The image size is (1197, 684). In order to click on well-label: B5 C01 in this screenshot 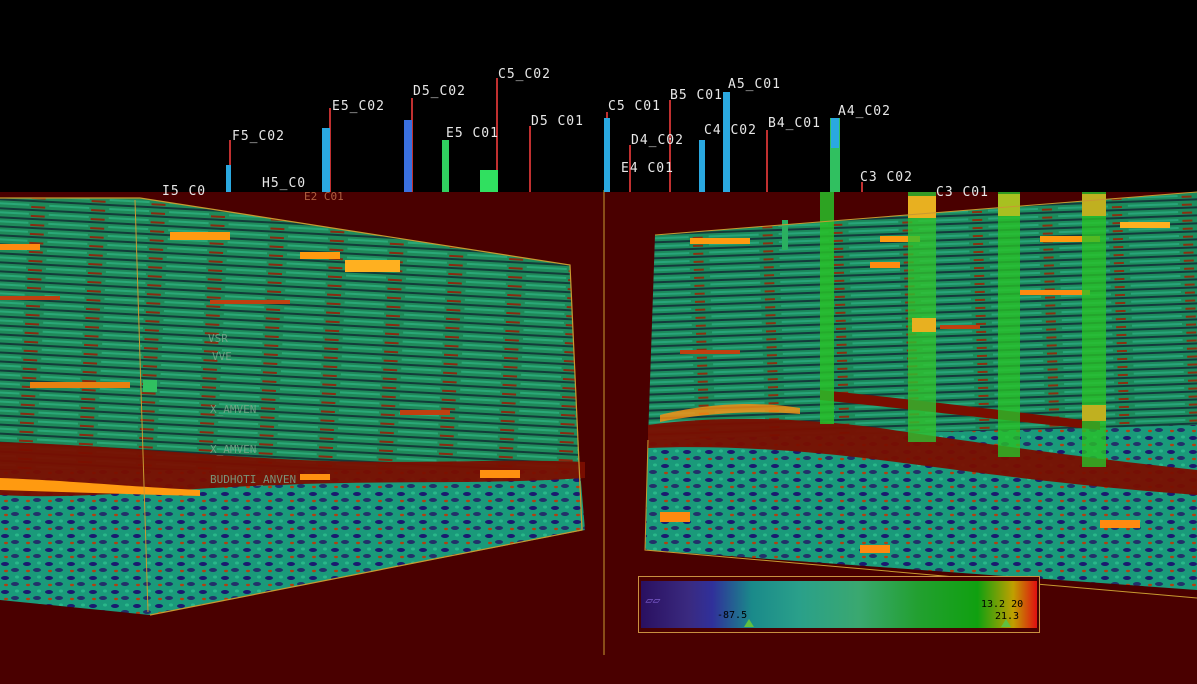, I will do `click(696, 95)`.